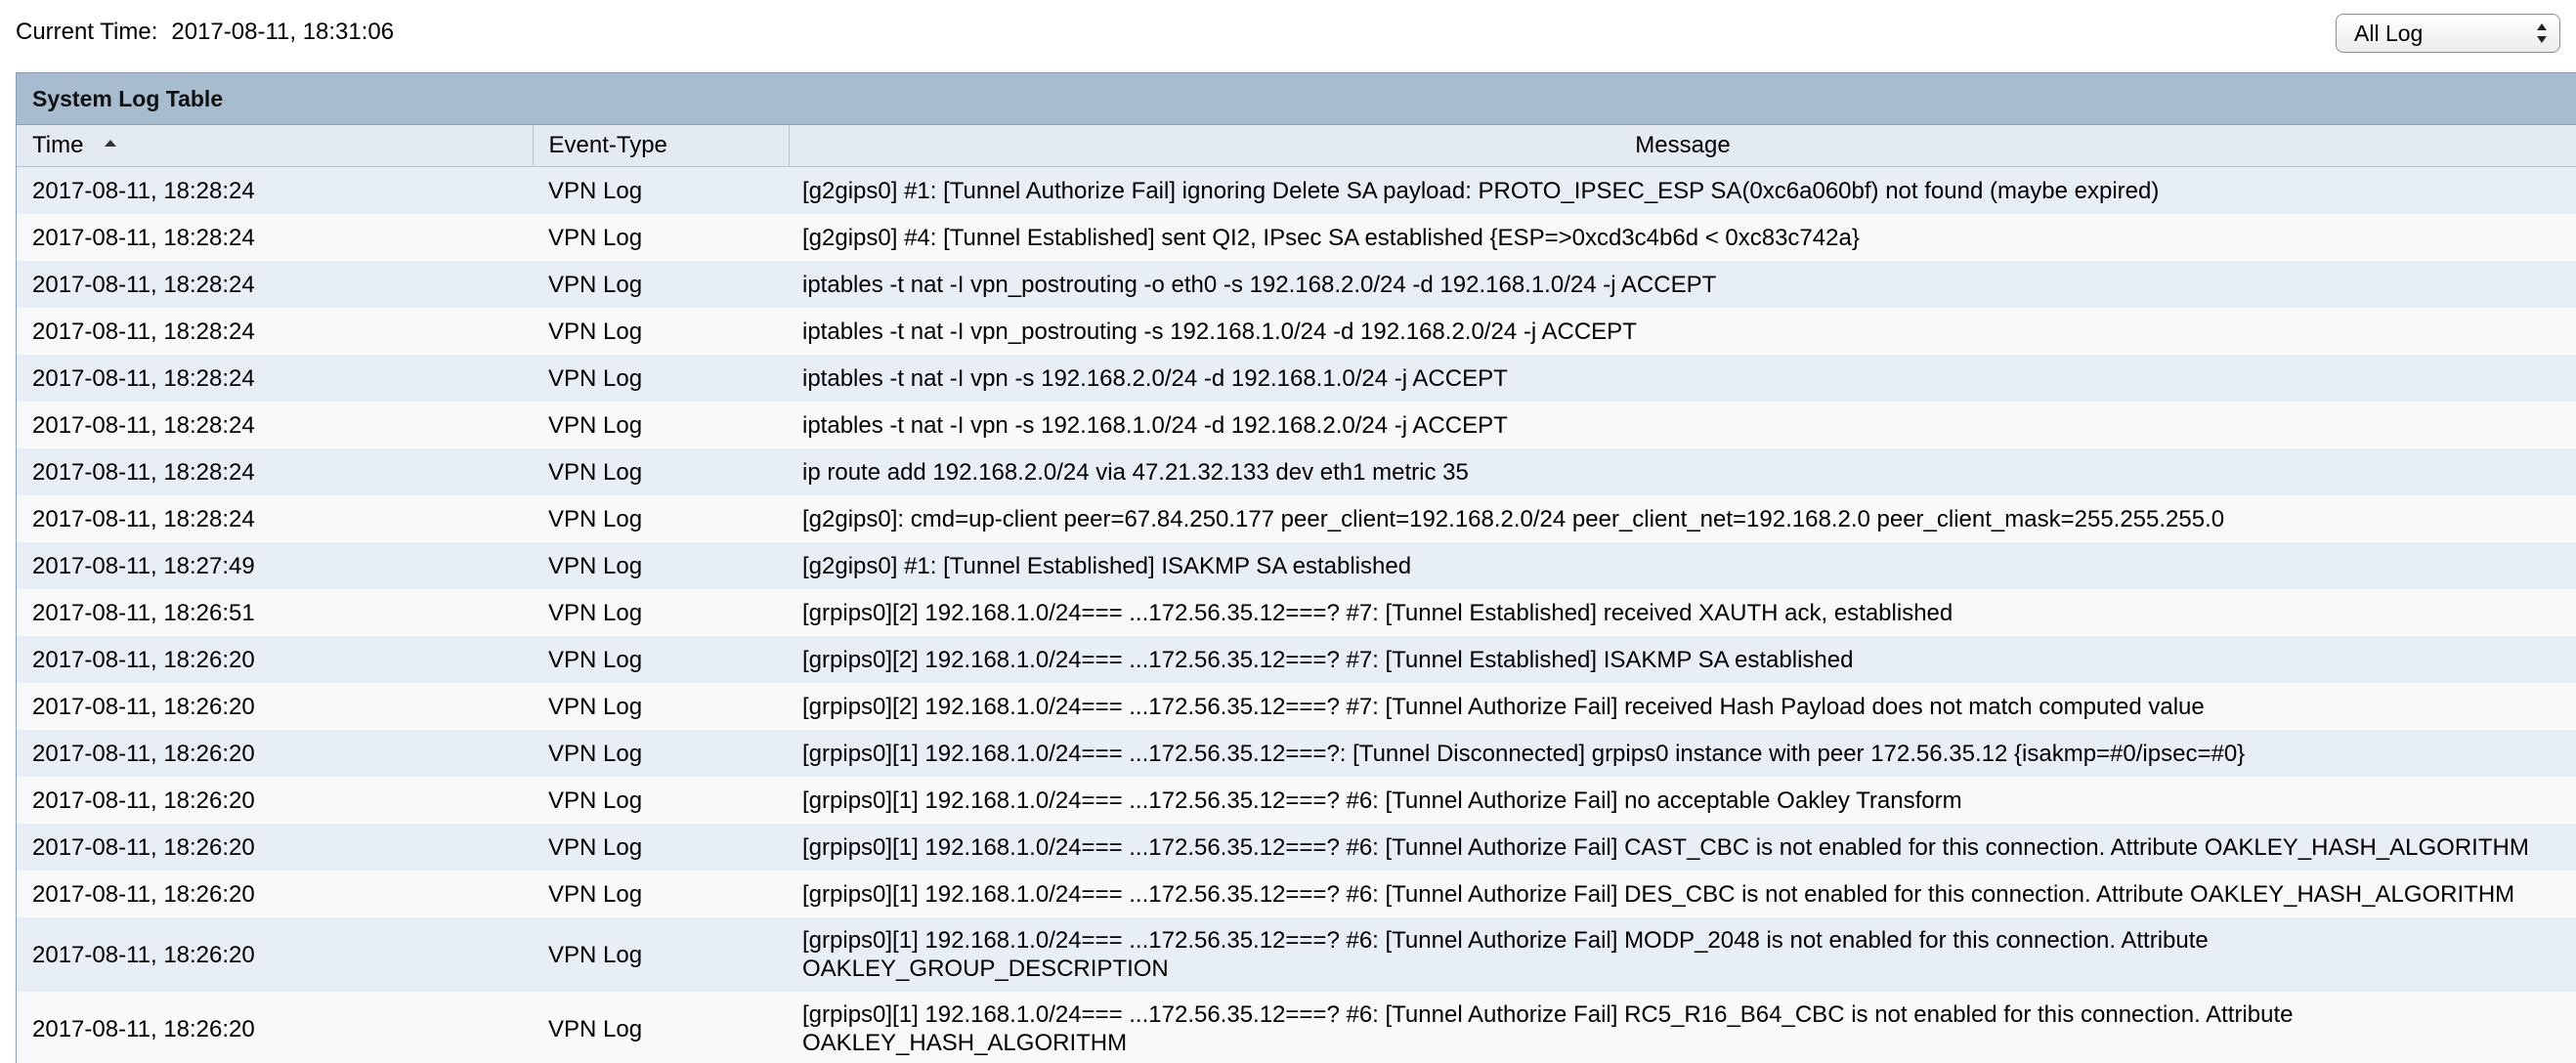 The width and height of the screenshot is (2576, 1063). Describe the element at coordinates (283, 32) in the screenshot. I see `current-time-value: 2017-08-11, 18:31:06` at that location.